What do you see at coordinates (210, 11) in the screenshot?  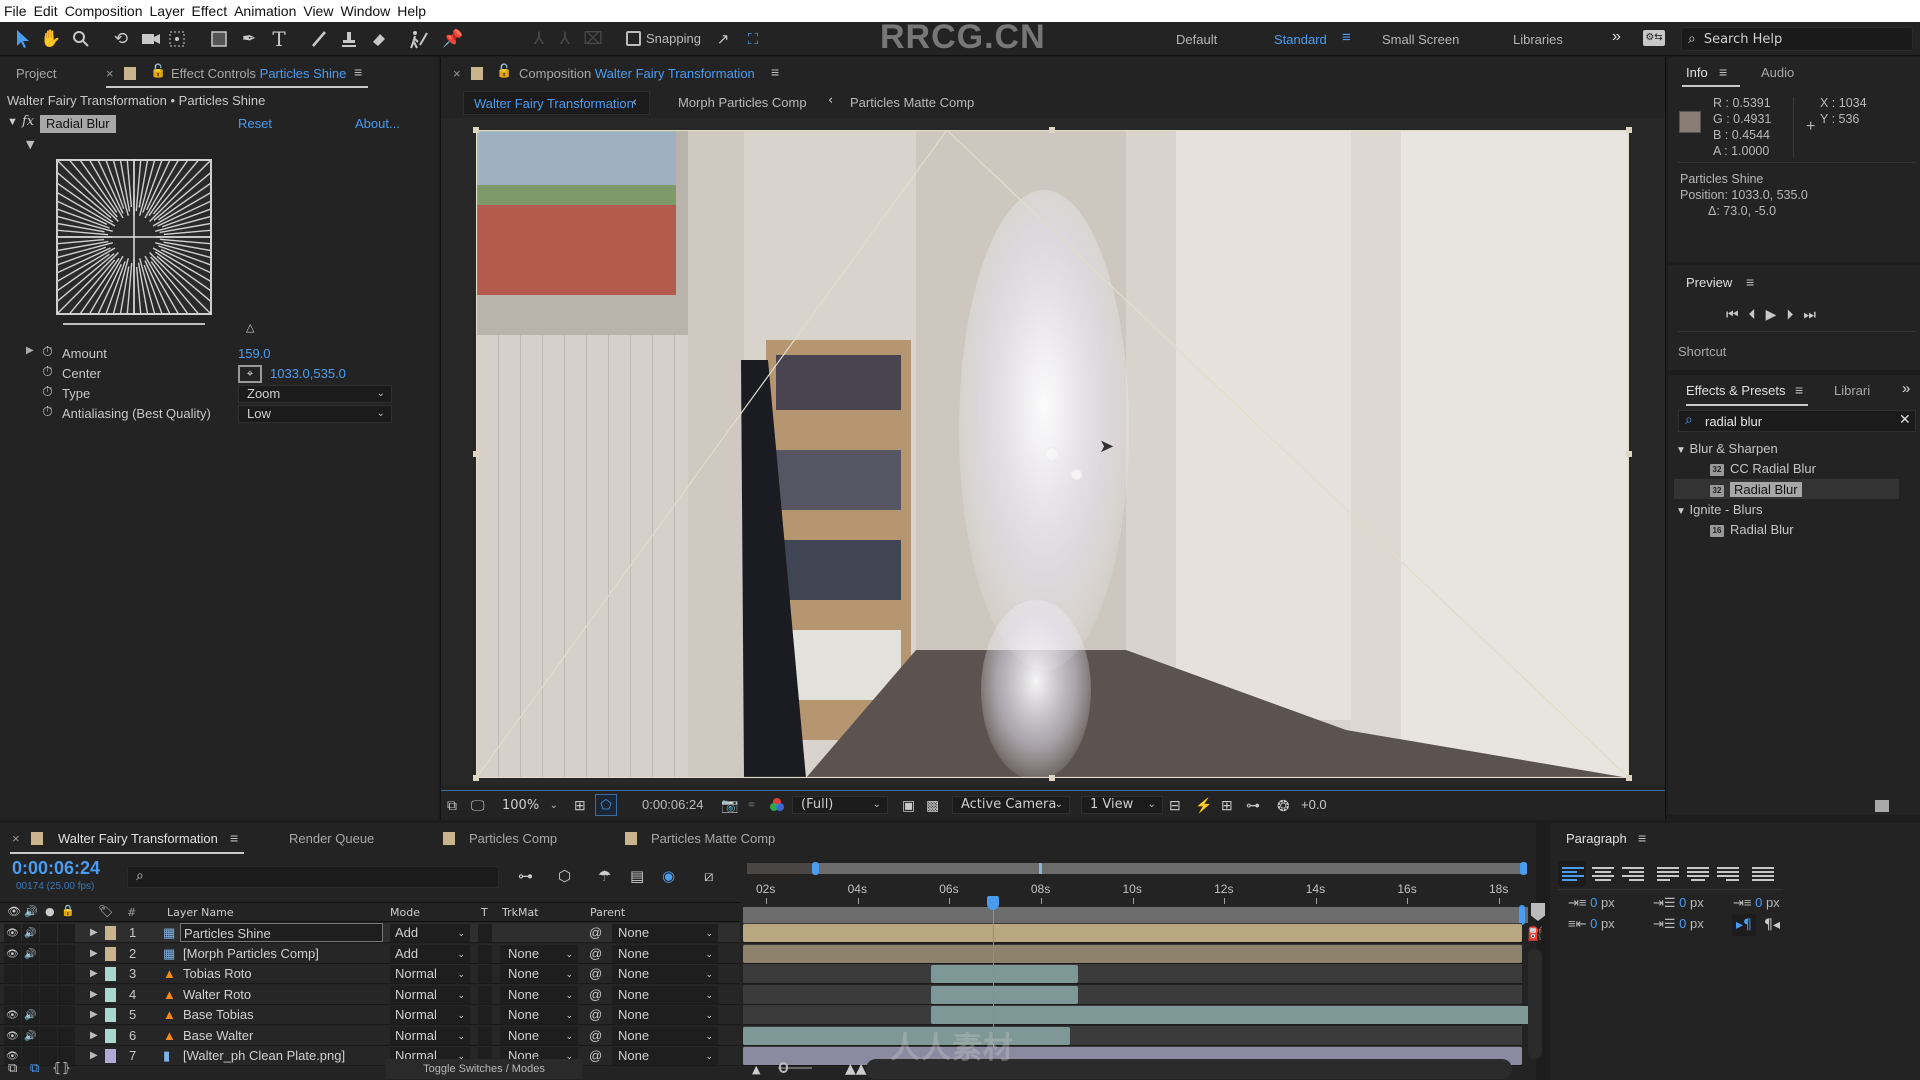 I see `menu-effect: Effect` at bounding box center [210, 11].